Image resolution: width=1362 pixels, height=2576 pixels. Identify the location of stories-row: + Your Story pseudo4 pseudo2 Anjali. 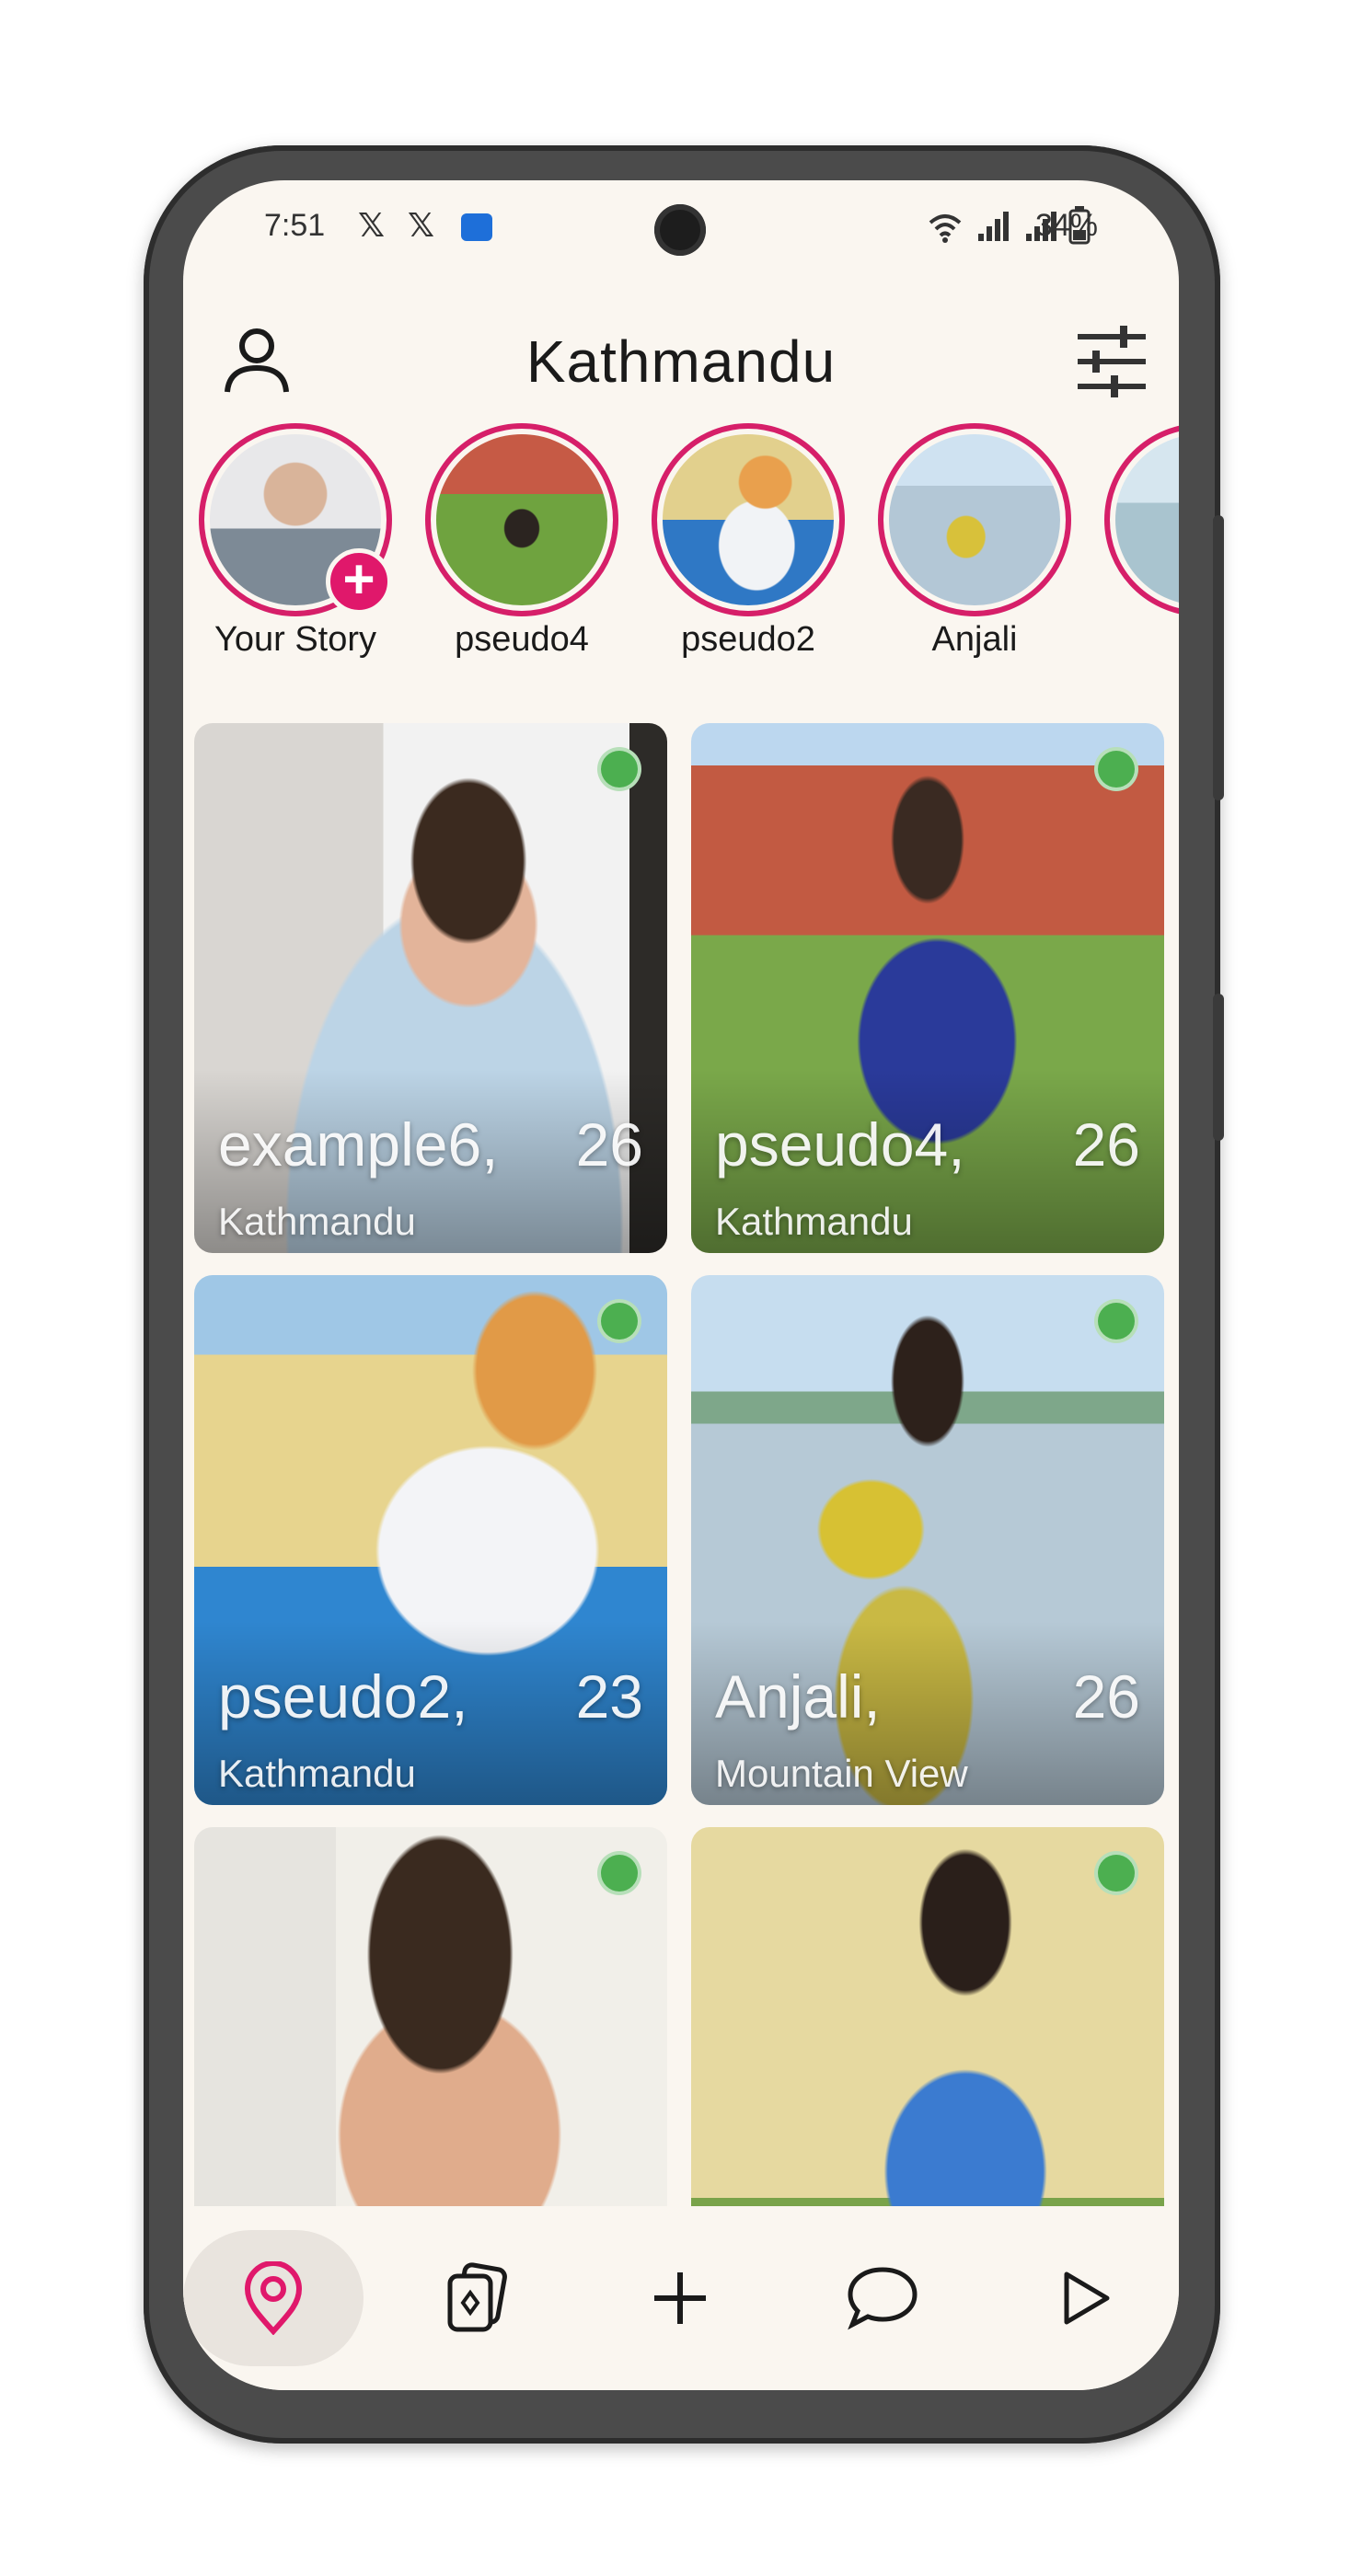
(681, 547).